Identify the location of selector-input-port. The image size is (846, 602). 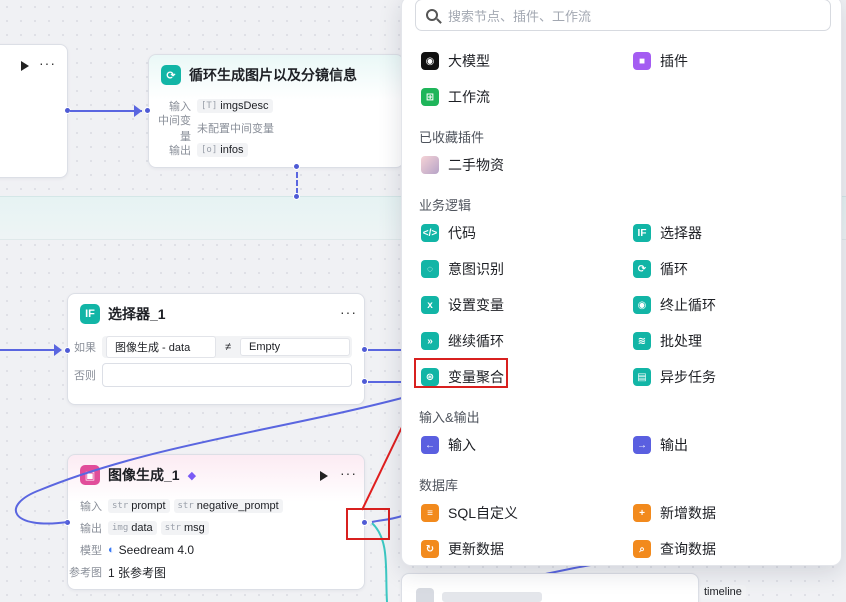
(67, 350).